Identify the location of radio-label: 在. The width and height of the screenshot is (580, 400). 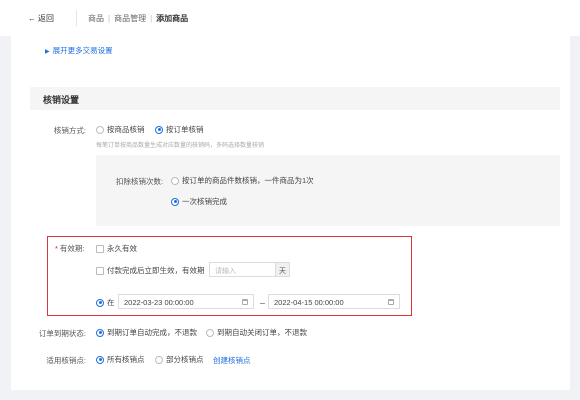
(111, 302).